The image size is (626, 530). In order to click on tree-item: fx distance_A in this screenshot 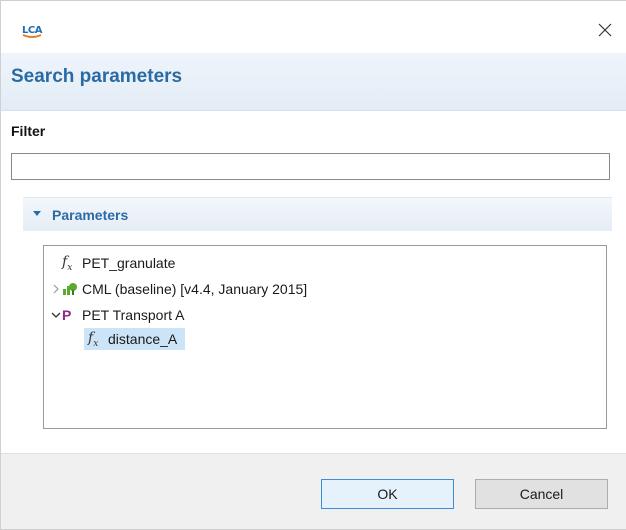, I will do `click(135, 339)`.